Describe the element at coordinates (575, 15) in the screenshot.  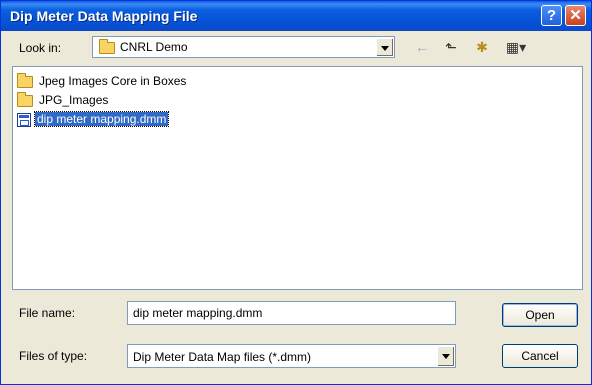
I see `close-button: ✕` at that location.